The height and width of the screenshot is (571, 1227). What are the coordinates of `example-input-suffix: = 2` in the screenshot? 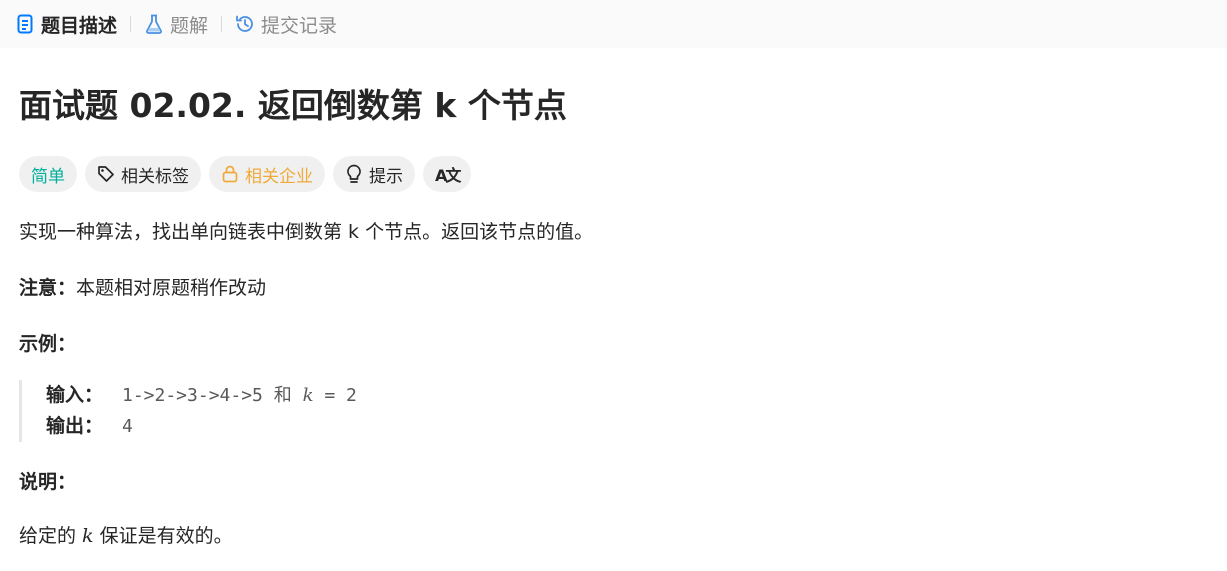 It's located at (335, 395).